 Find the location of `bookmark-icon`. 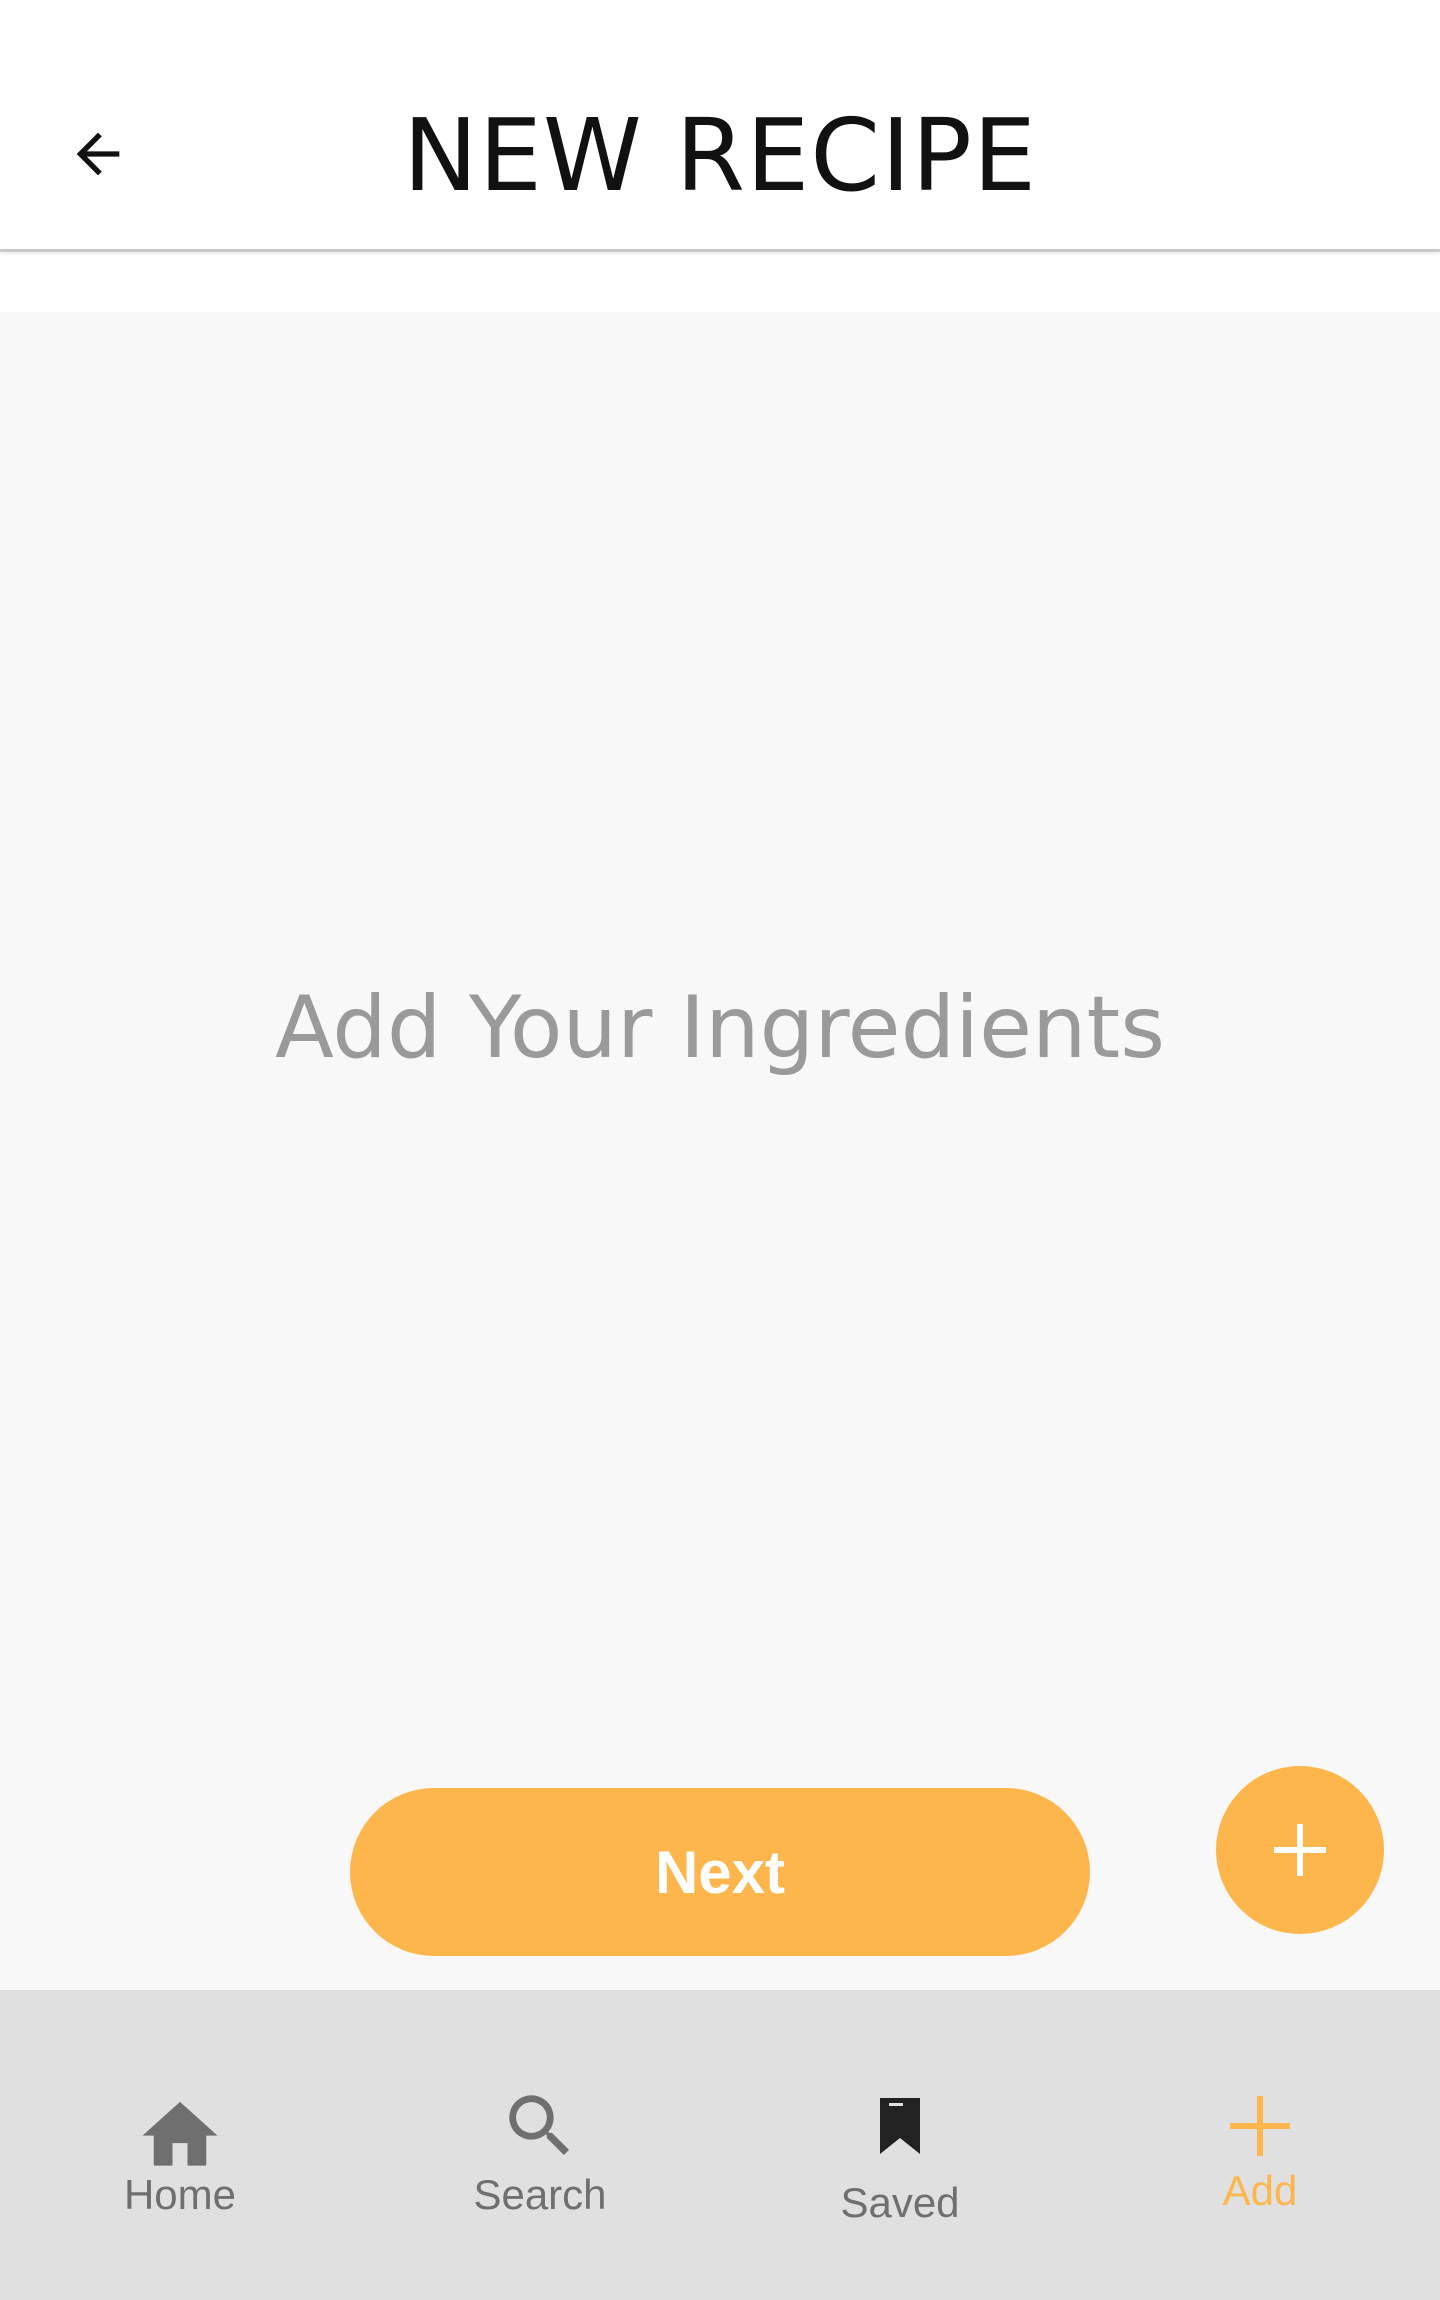

bookmark-icon is located at coordinates (900, 2126).